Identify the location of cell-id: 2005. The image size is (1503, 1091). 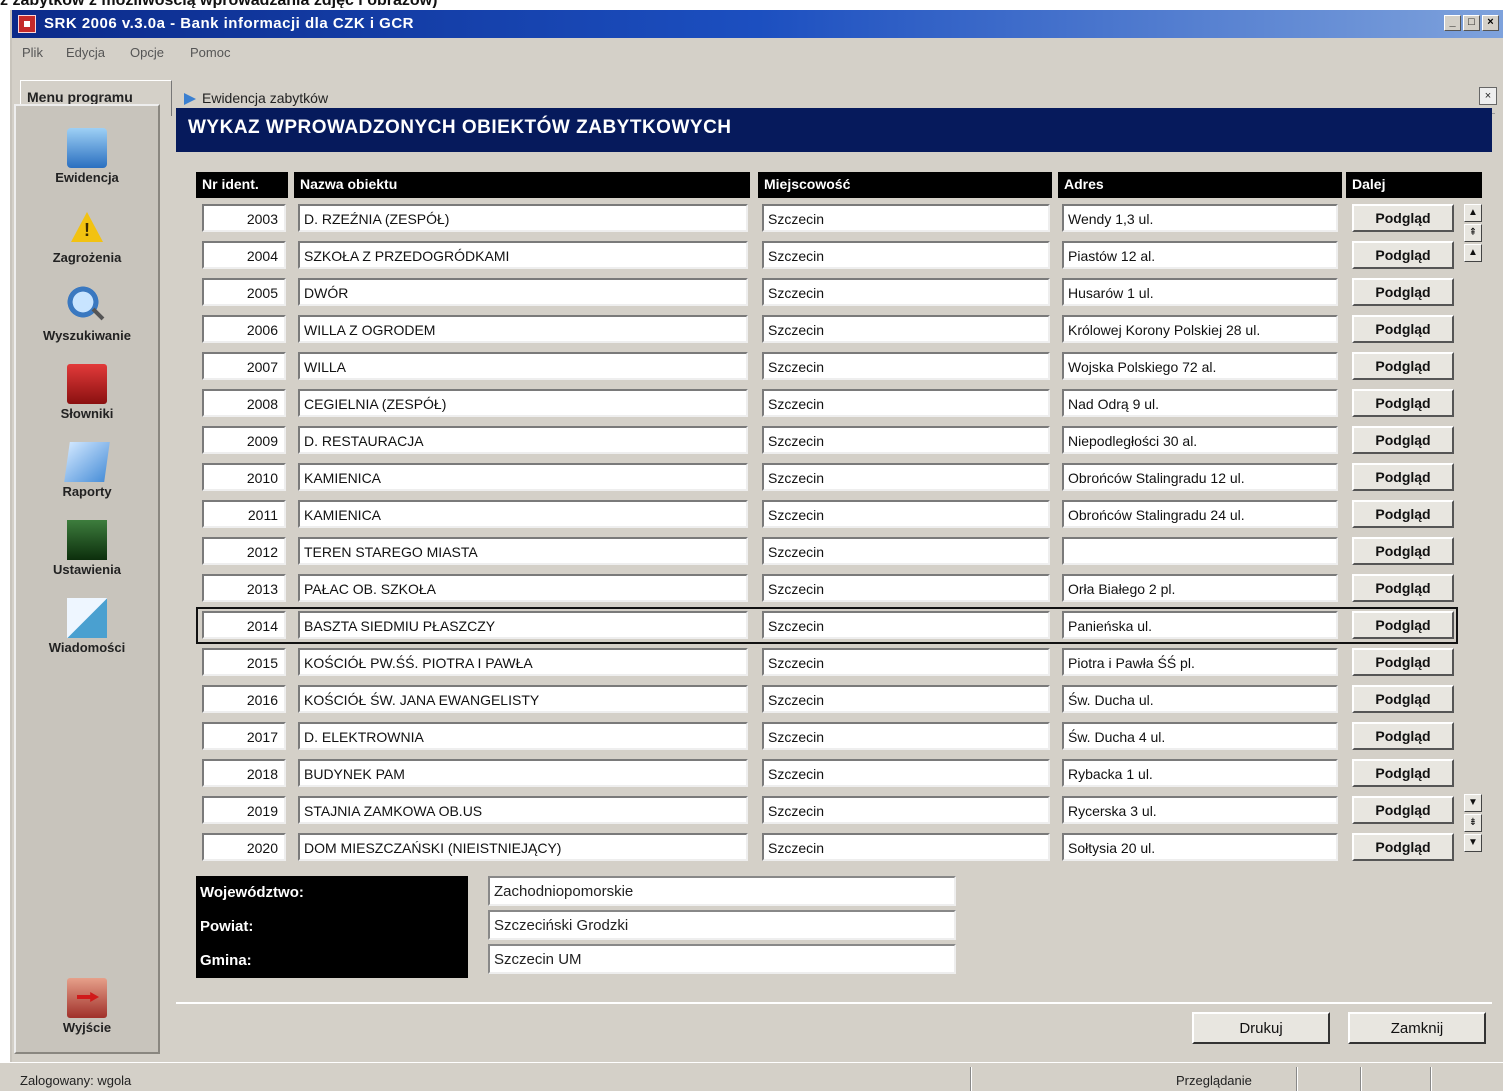
(244, 292).